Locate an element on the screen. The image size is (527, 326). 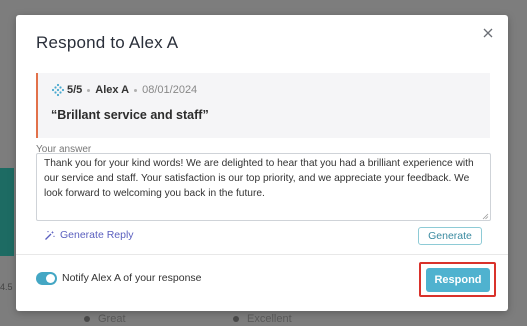
generate-button: Generate is located at coordinates (450, 236).